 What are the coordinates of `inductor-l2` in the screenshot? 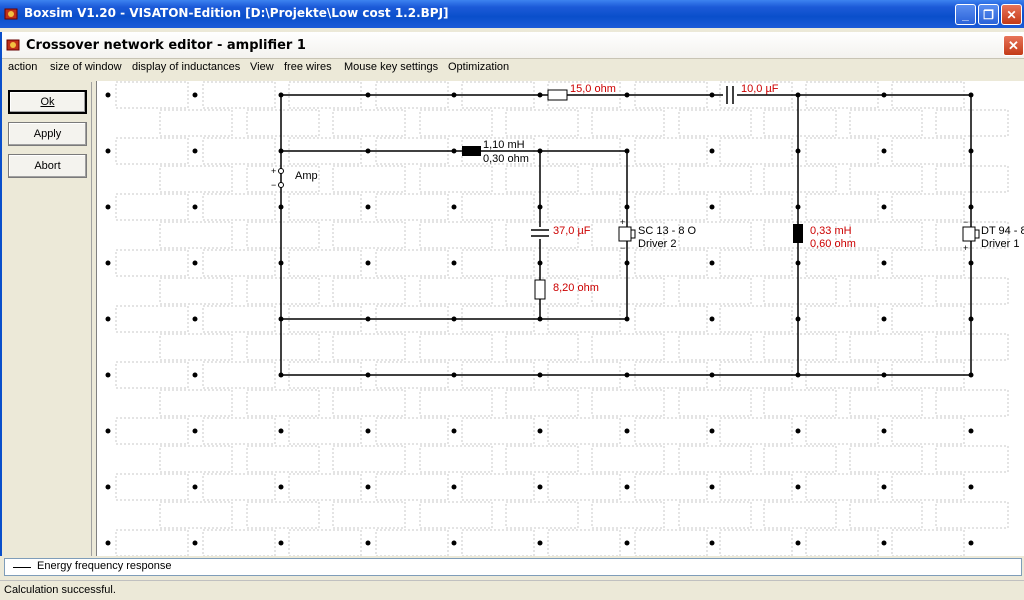 It's located at (798, 233).